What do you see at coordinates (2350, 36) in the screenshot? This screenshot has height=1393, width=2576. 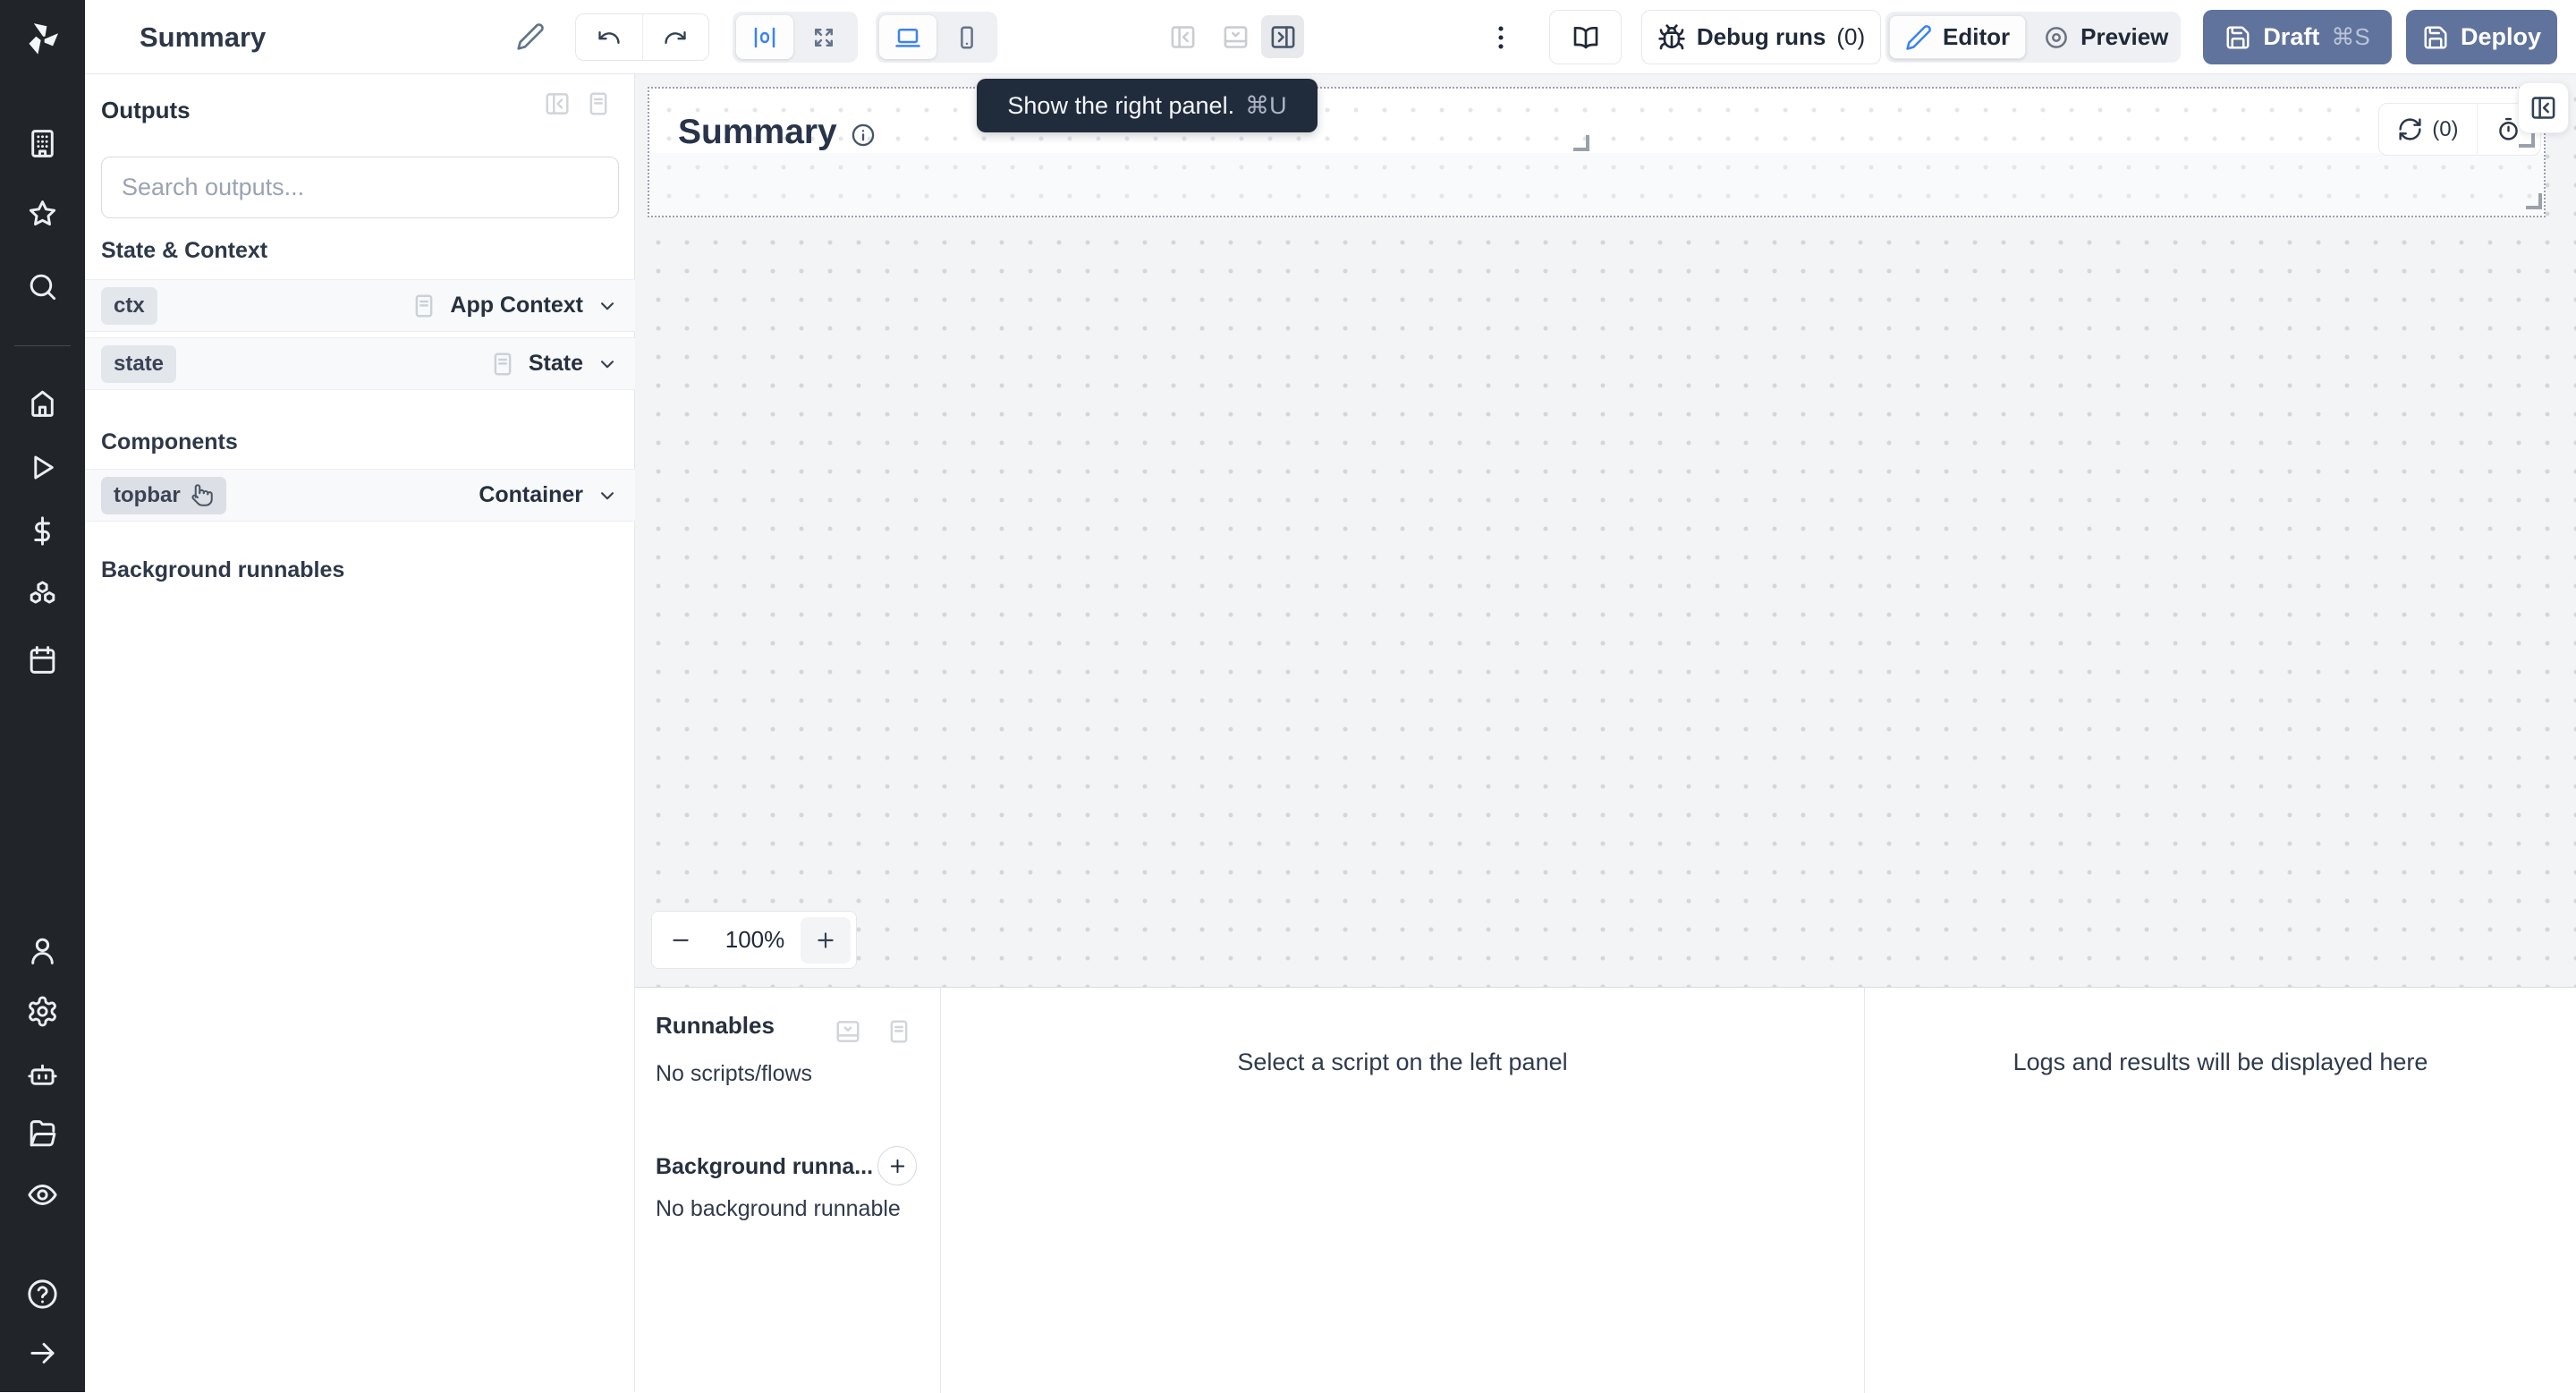 I see `draft-shortcut: ⌘S` at bounding box center [2350, 36].